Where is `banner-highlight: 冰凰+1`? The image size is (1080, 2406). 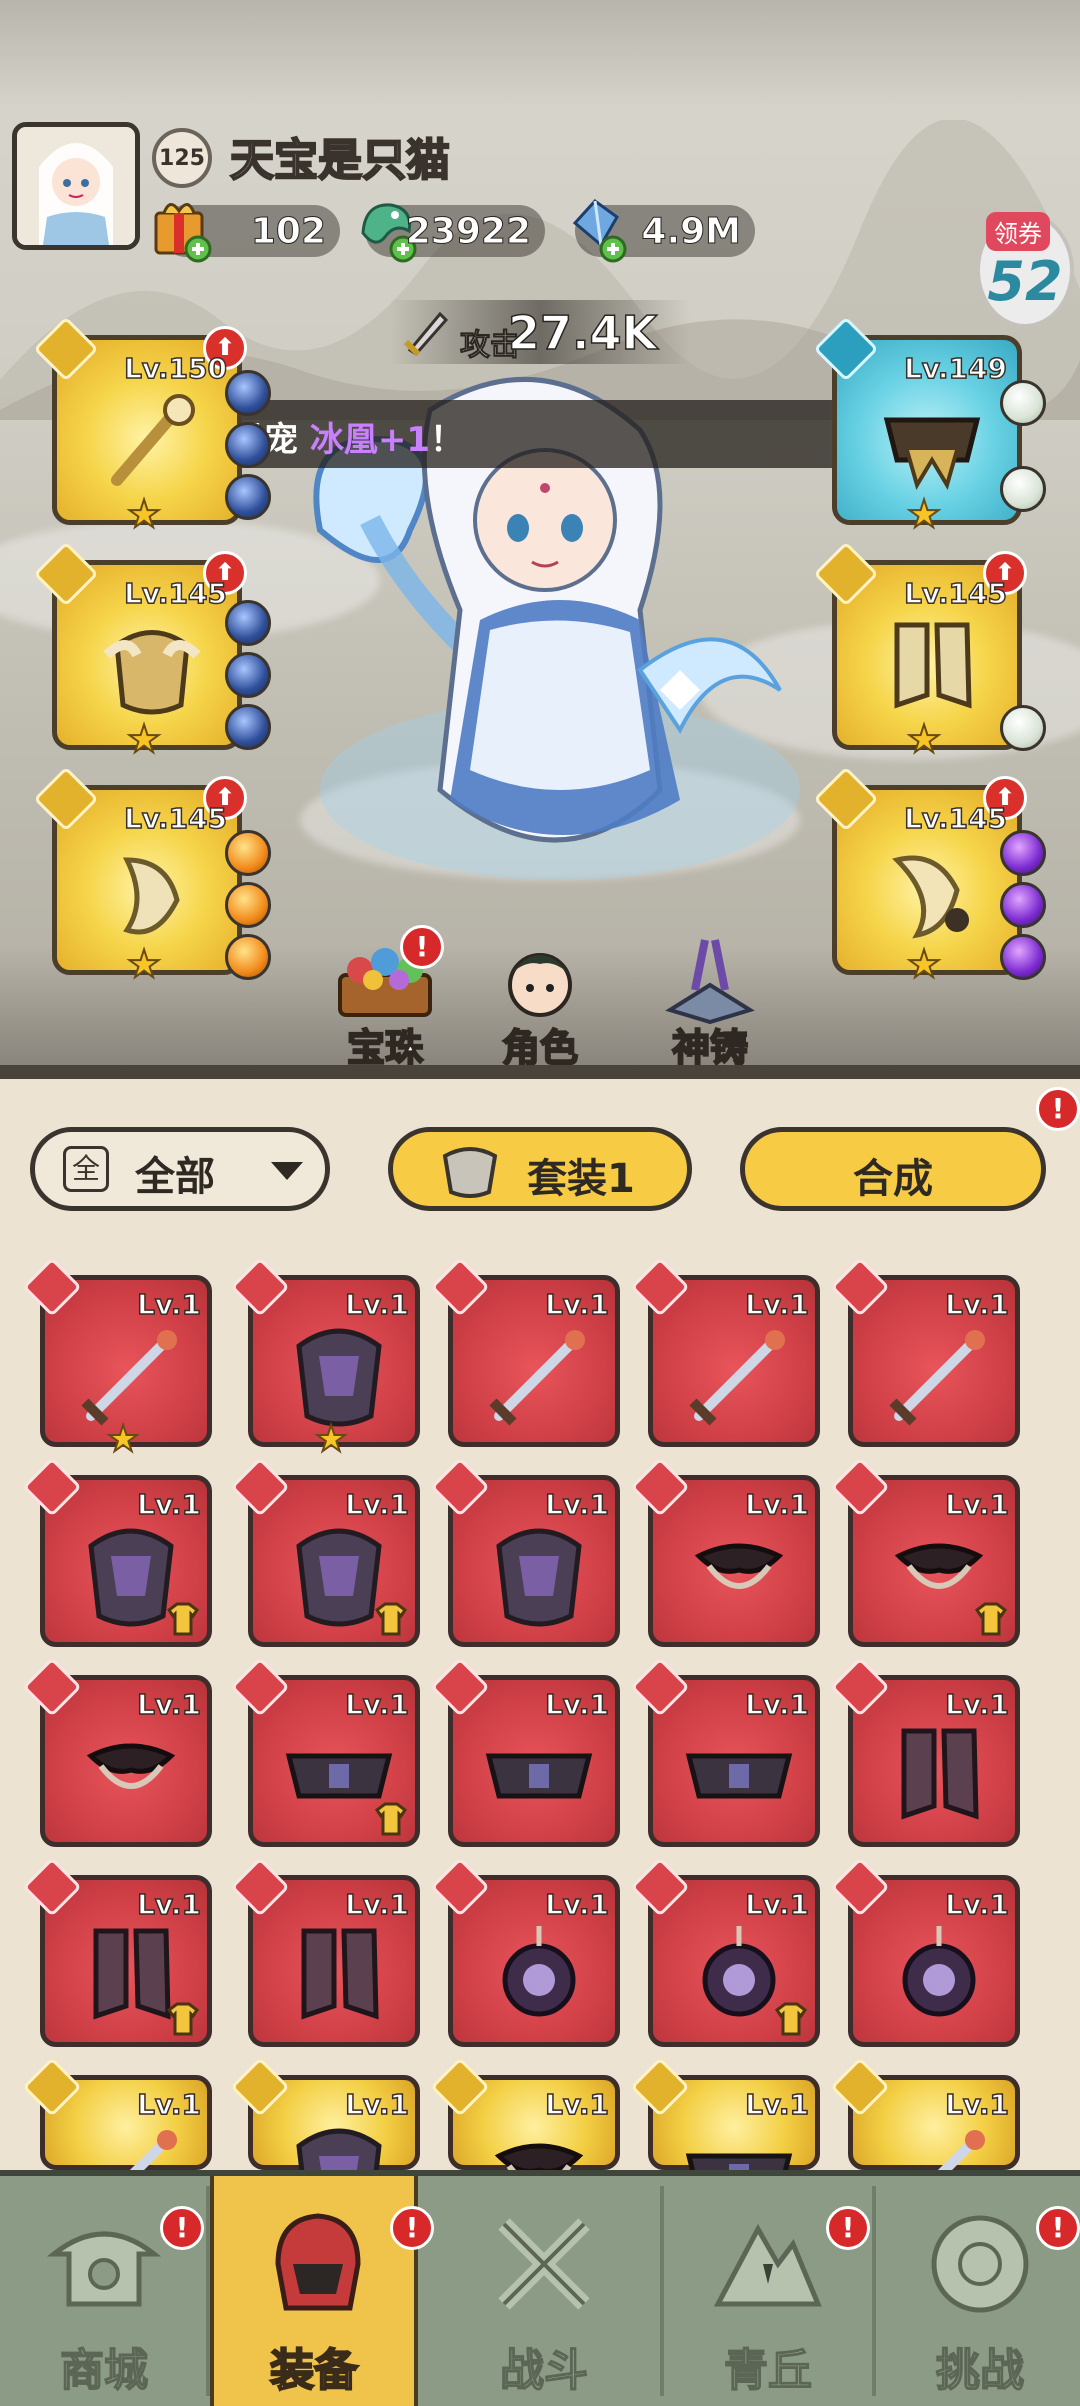 banner-highlight: 冰凰+1 is located at coordinates (369, 440).